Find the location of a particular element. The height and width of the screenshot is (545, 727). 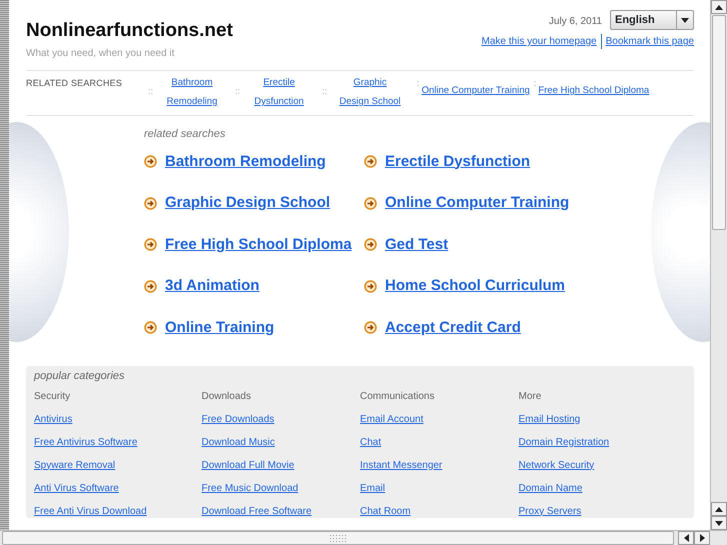

category-link: Instant Messenger is located at coordinates (401, 465).